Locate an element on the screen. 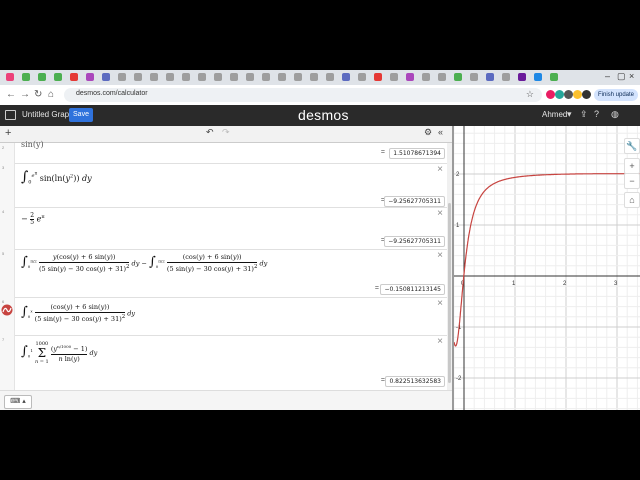  expression-toolbar: + ↶ ↷ ⚙ « is located at coordinates (226, 134).